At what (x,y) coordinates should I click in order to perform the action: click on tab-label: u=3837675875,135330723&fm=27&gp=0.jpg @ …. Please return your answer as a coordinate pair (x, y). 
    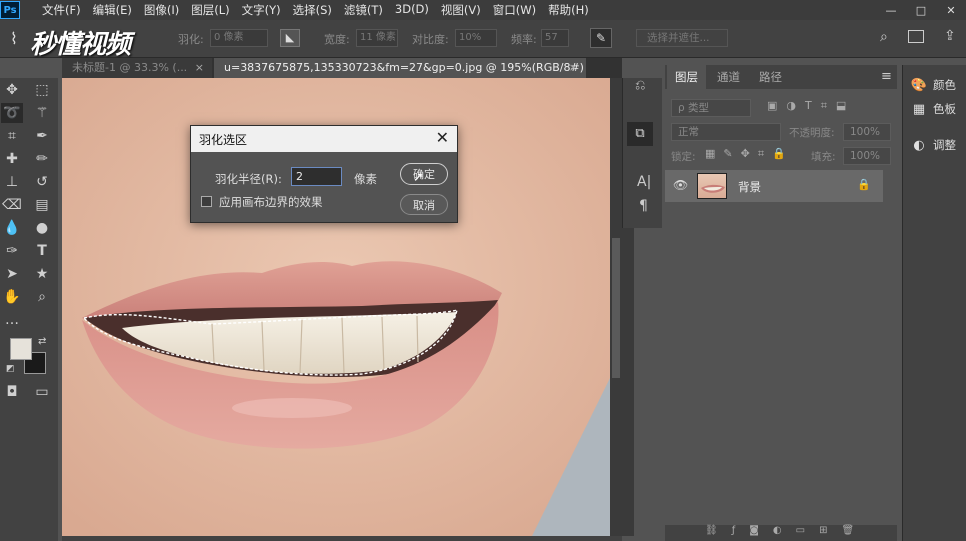
    Looking at the image, I should click on (404, 67).